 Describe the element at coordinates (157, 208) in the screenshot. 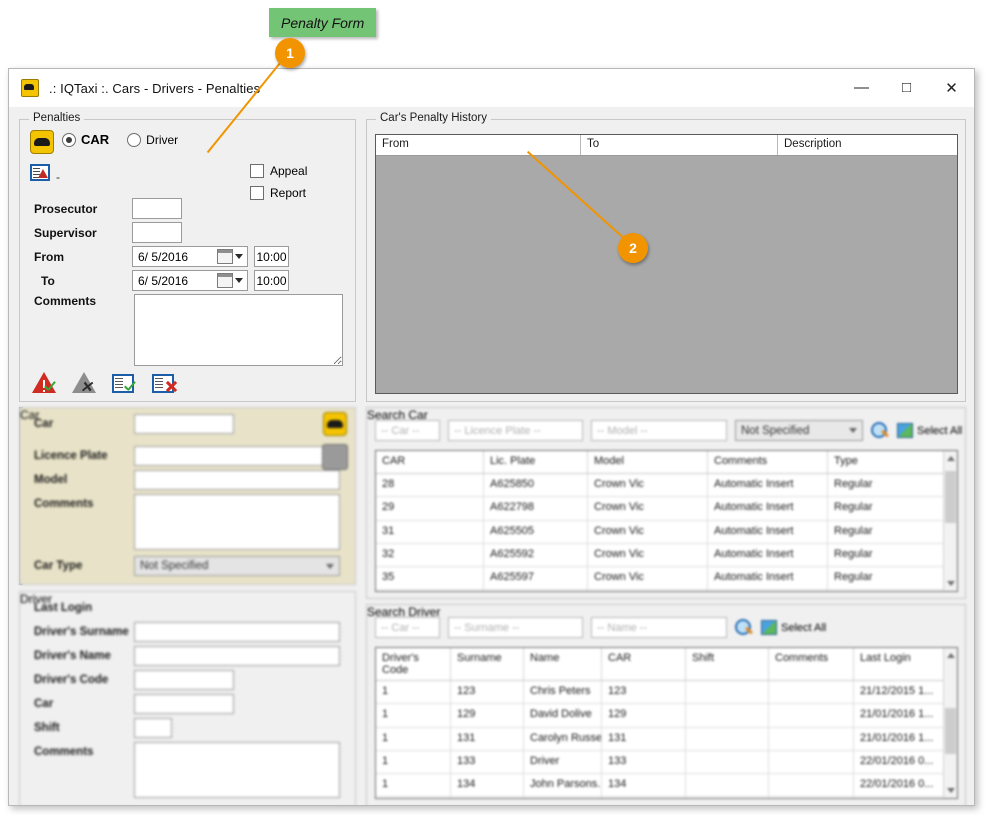

I see `prosecutor-input` at that location.